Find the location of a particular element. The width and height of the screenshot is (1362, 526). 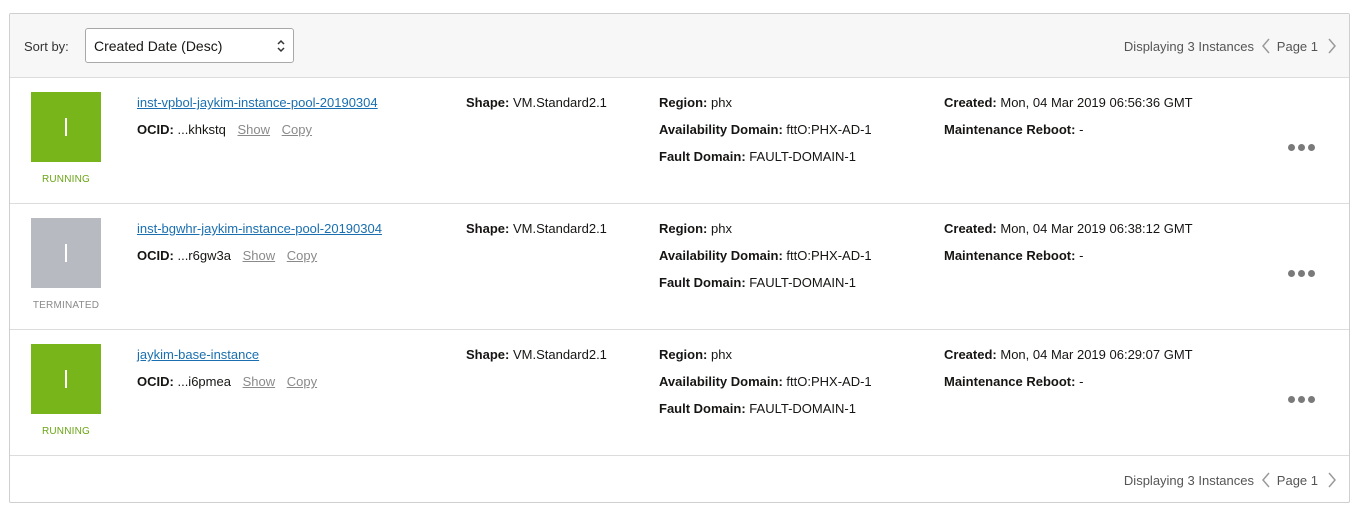

created-field: Created: Mon, 04 Mar 2019 06:56:36 GMT is located at coordinates (1068, 102).